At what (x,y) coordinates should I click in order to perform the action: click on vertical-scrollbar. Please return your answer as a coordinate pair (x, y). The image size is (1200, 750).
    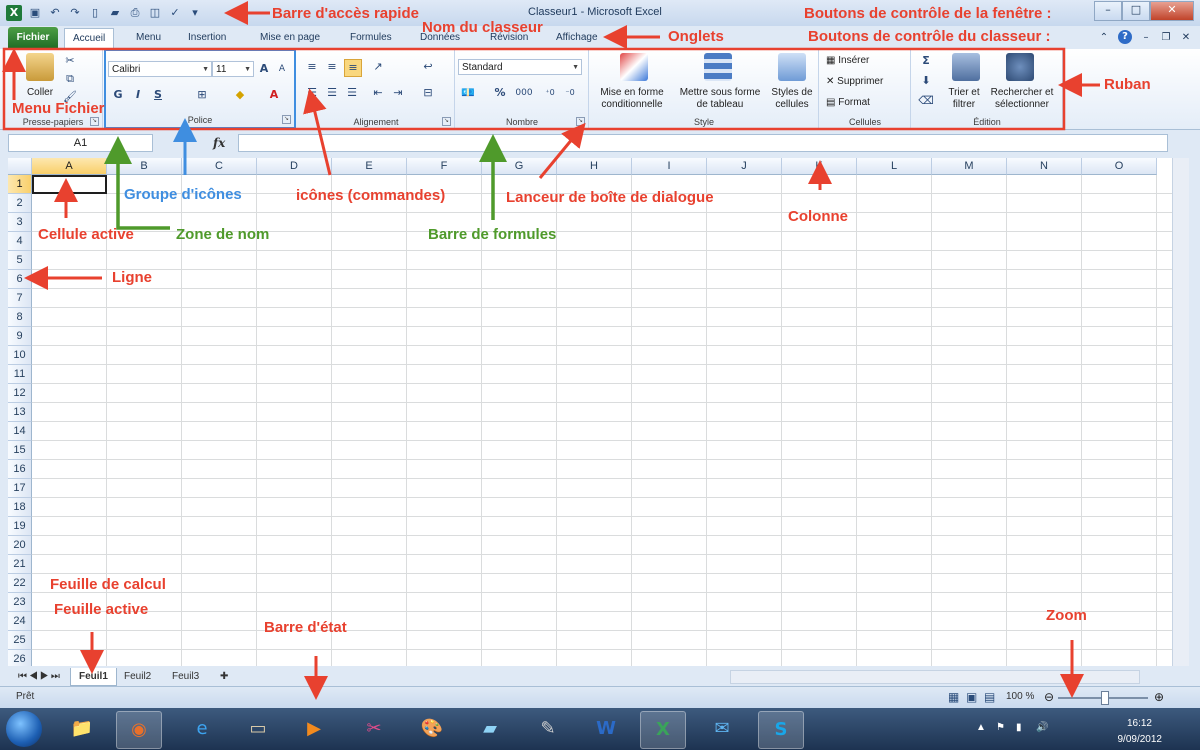
    Looking at the image, I should click on (1180, 412).